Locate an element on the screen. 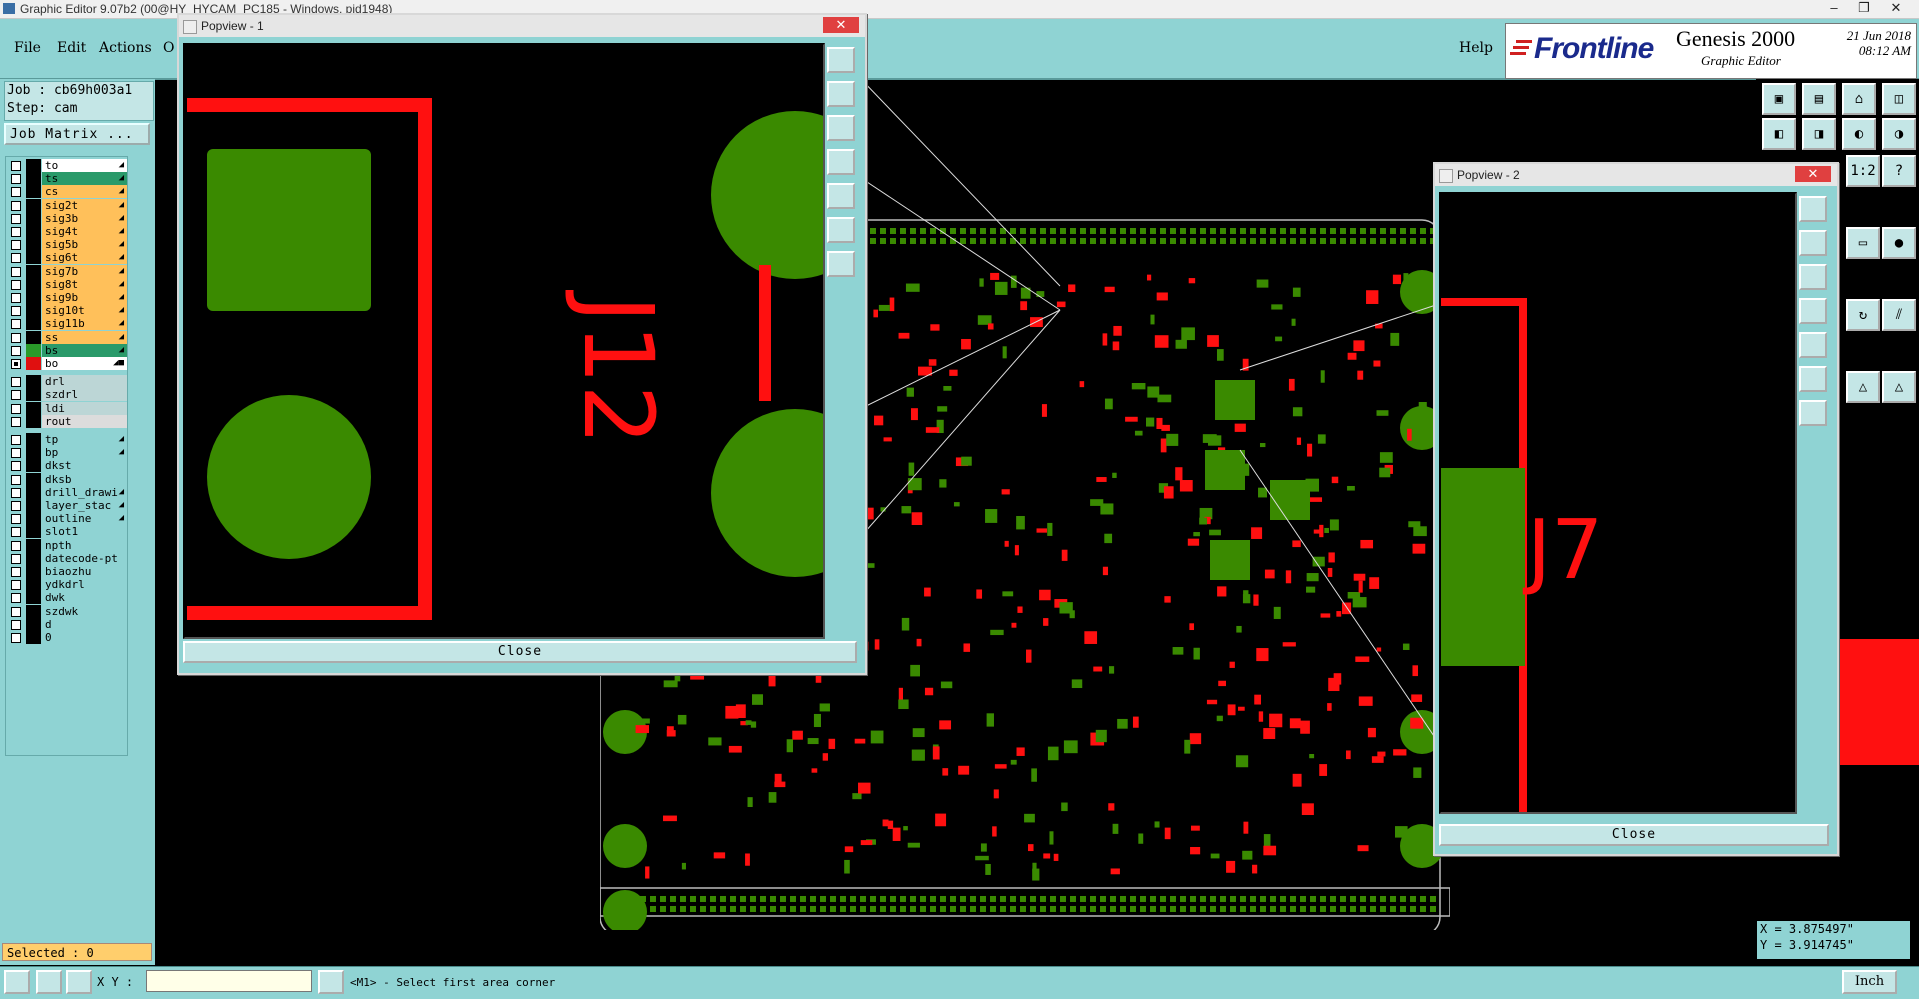 The height and width of the screenshot is (999, 1919). layer-row: sig5b ◢ is located at coordinates (66, 245).